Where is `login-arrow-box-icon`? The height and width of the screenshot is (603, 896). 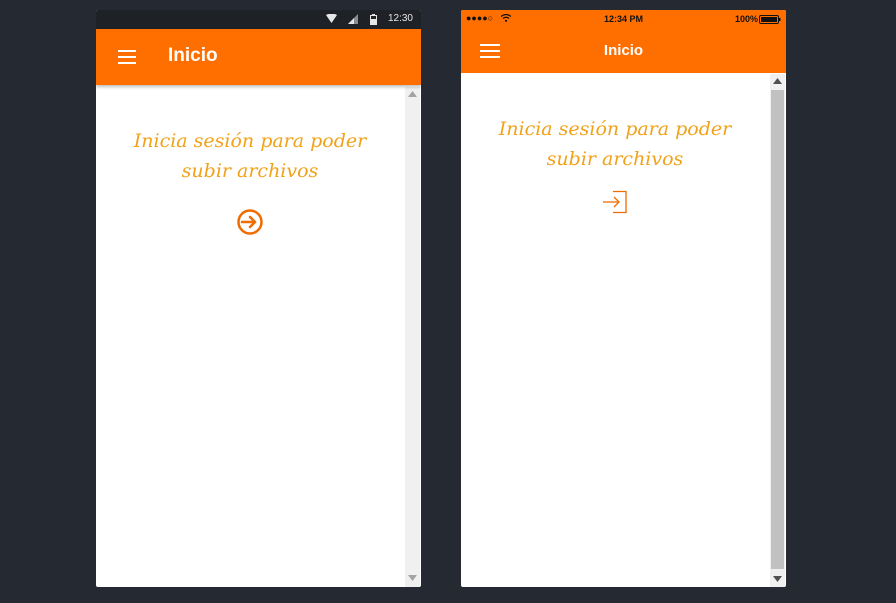
login-arrow-box-icon is located at coordinates (615, 202).